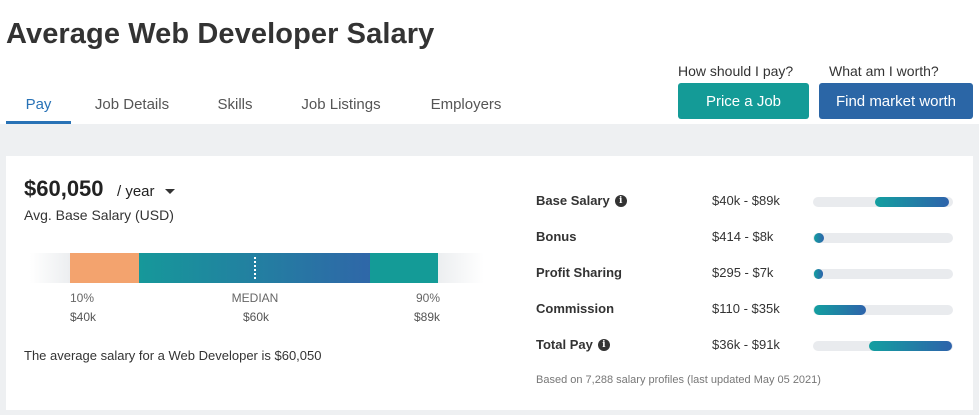  What do you see at coordinates (466, 105) in the screenshot?
I see `tab-employers: Employers` at bounding box center [466, 105].